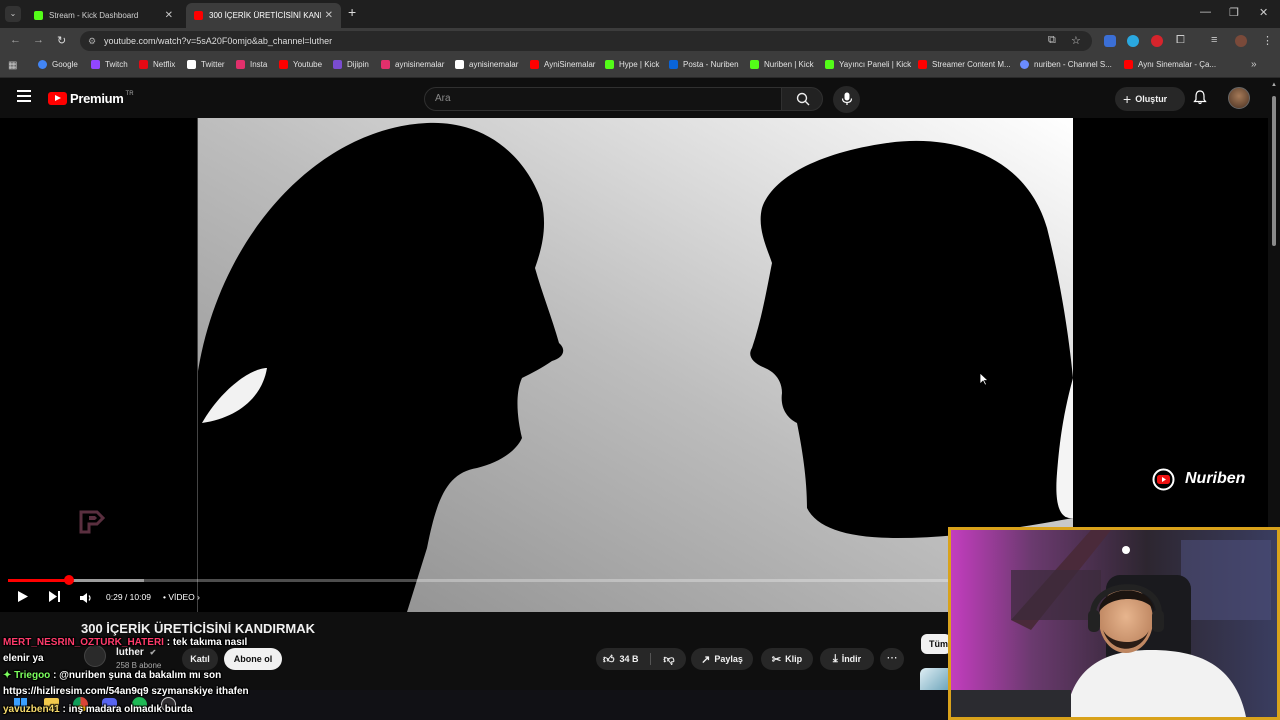 The height and width of the screenshot is (720, 1280). I want to click on search-button, so click(802, 99).